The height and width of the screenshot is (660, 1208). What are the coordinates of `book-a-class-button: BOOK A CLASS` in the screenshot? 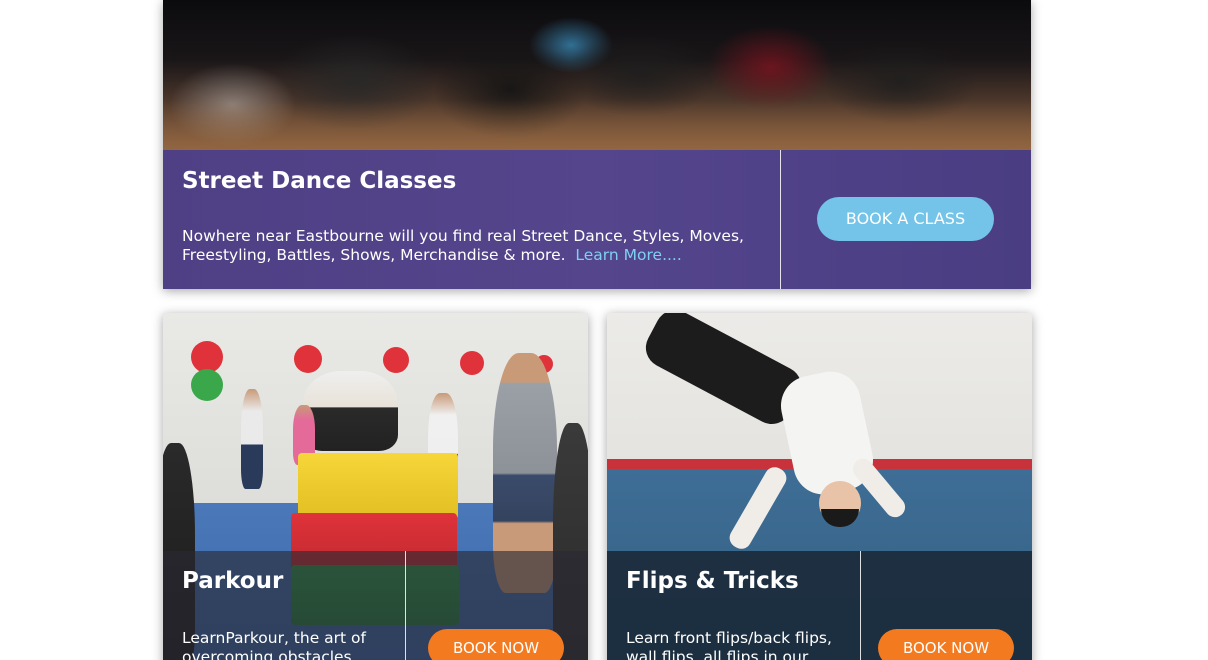 It's located at (905, 219).